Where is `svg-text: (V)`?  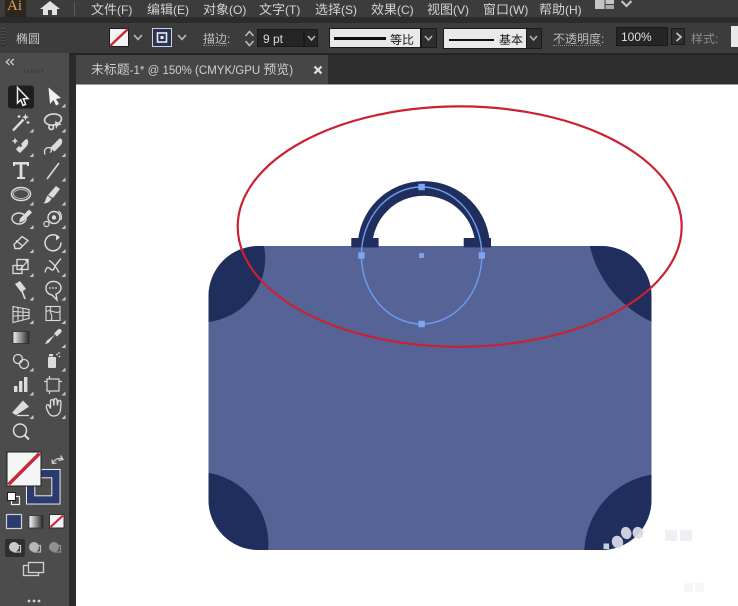 svg-text: (V) is located at coordinates (461, 10).